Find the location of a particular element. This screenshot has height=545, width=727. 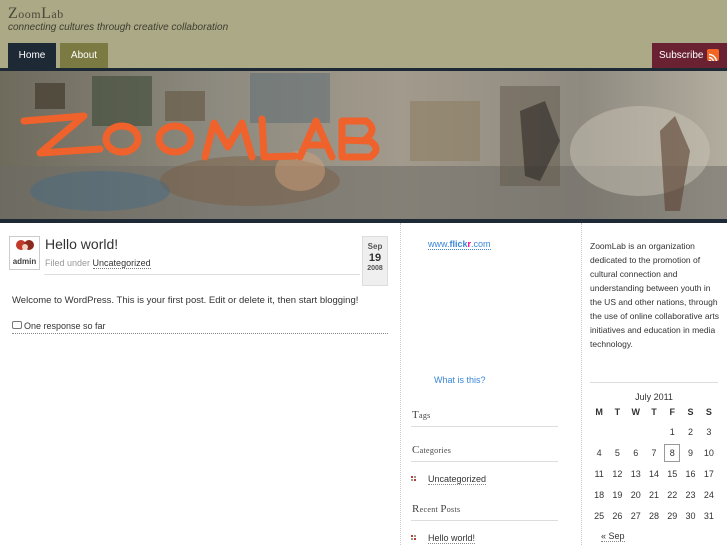

calendar-week-row: 11 12 13 14 15 16 17 is located at coordinates (654, 473).